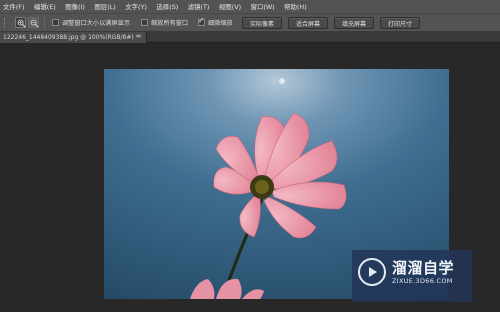  What do you see at coordinates (104, 6) in the screenshot?
I see `menu-layer: 图层(L)` at bounding box center [104, 6].